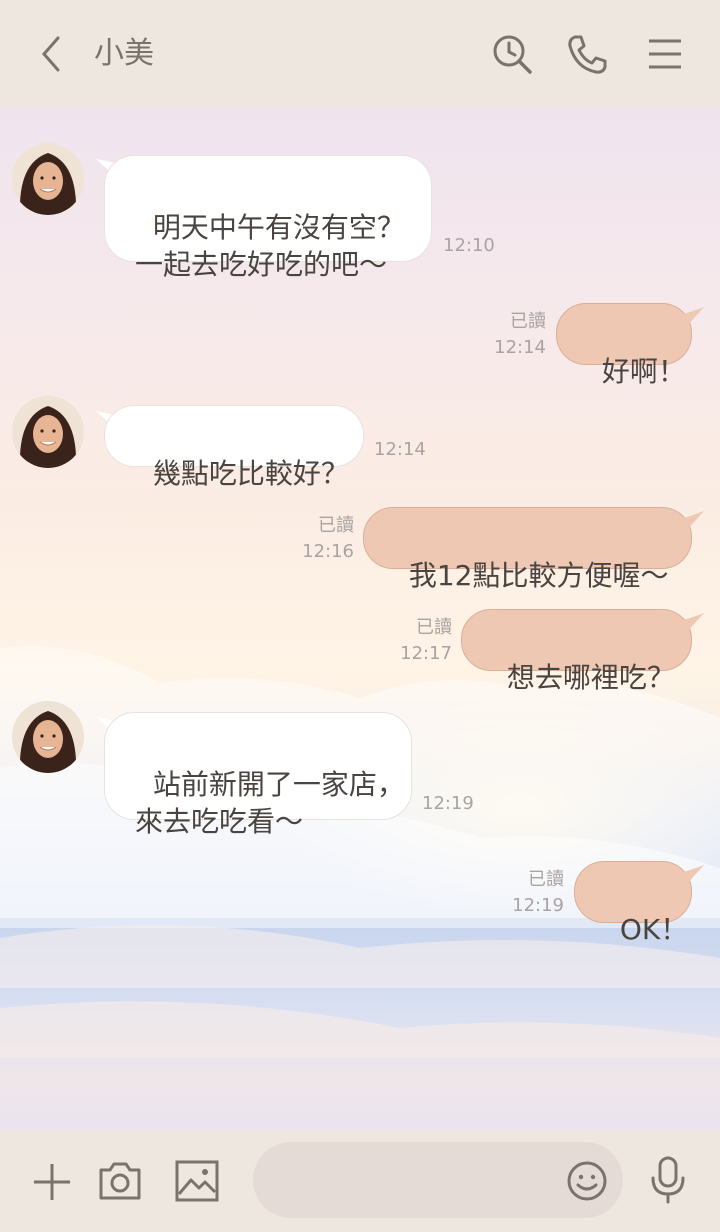 This screenshot has height=1232, width=720. I want to click on outgoing-message-bubble: 好啊！, so click(624, 345).